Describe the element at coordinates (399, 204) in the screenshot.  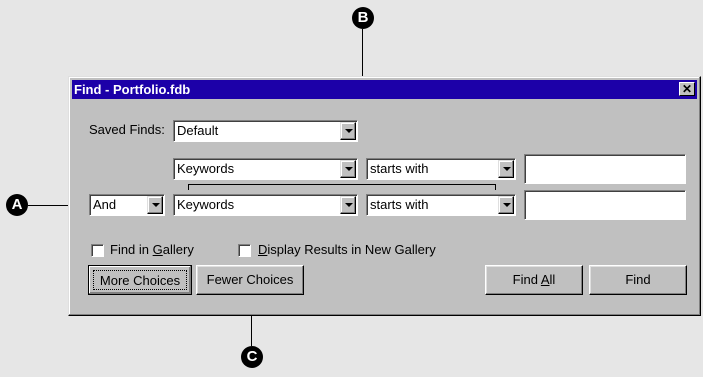
I see `row2-operator-value: starts with` at that location.